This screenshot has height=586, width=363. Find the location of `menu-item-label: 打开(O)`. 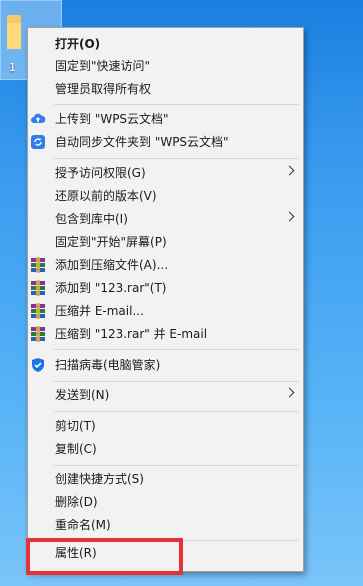

menu-item-label: 打开(O) is located at coordinates (78, 44).